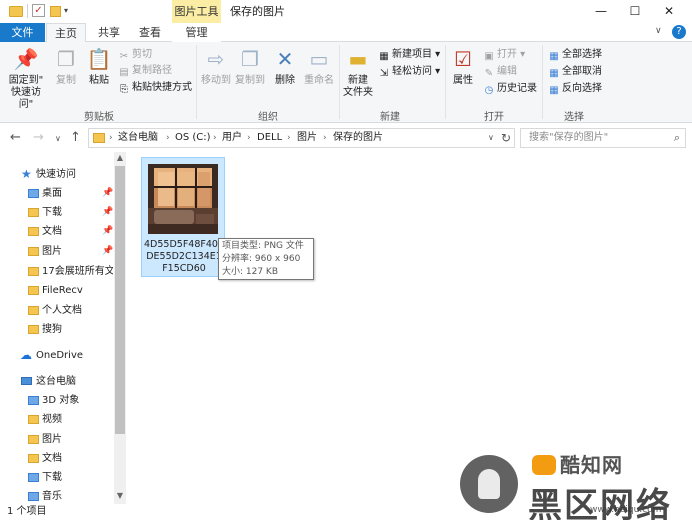 Image resolution: width=692 pixels, height=520 pixels. What do you see at coordinates (150, 32) in the screenshot?
I see `tab-view: 查看` at bounding box center [150, 32].